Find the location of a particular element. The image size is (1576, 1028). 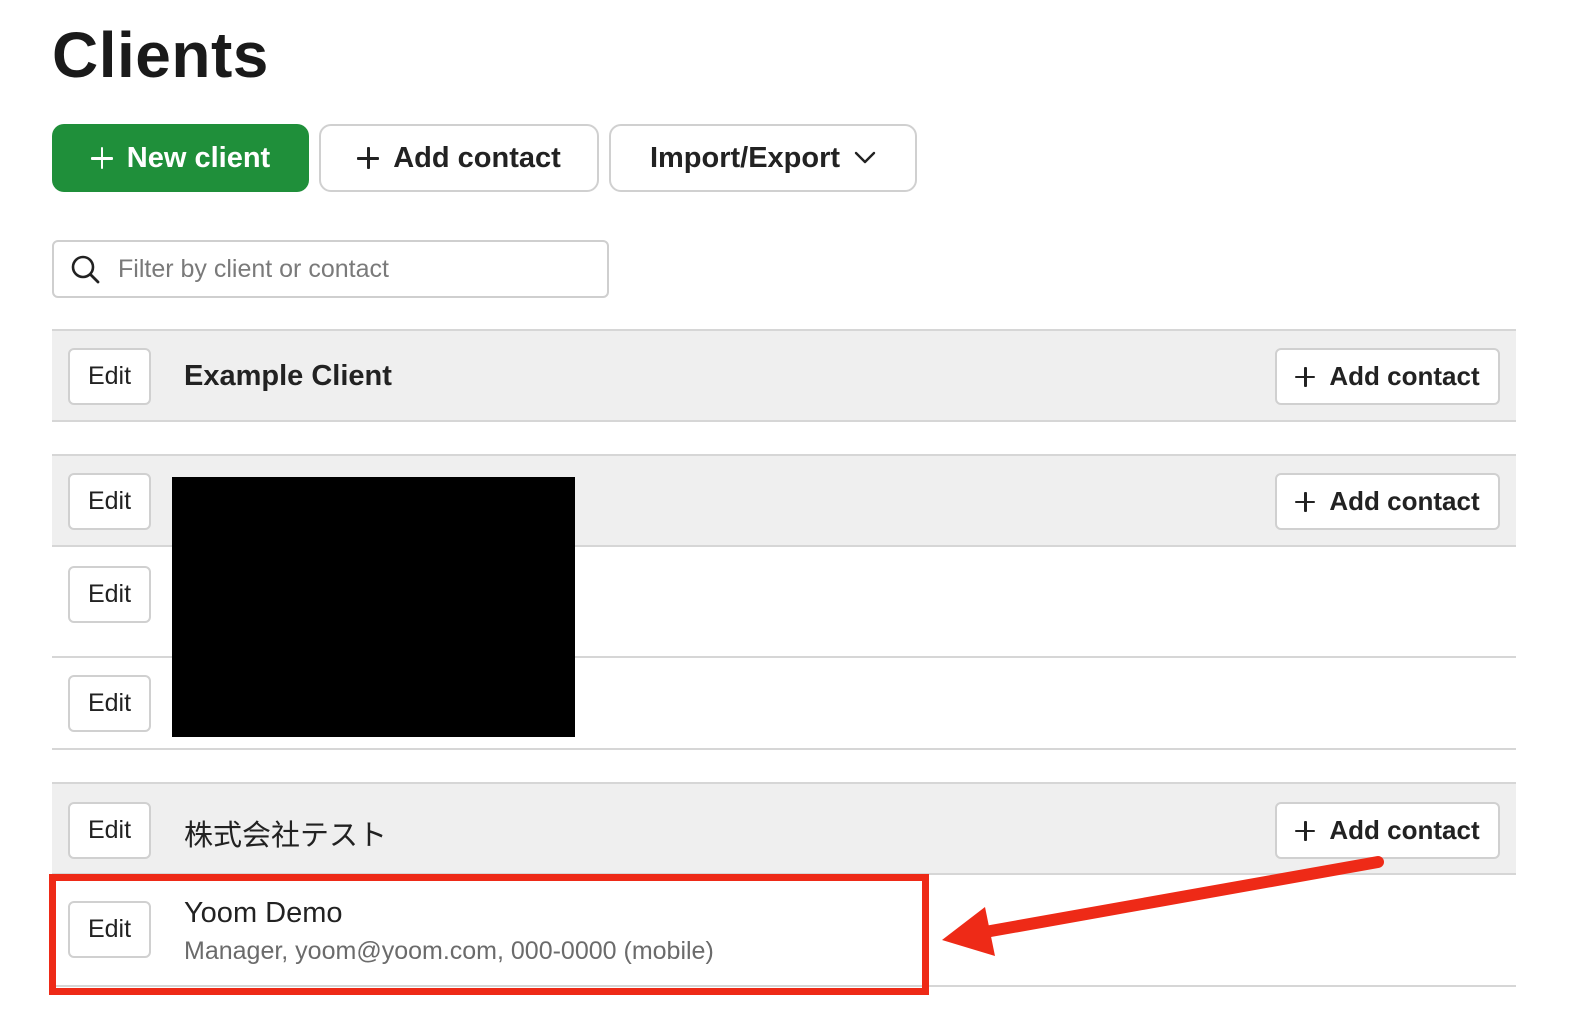

client-group: Edit Example Client Add contact is located at coordinates (784, 375).